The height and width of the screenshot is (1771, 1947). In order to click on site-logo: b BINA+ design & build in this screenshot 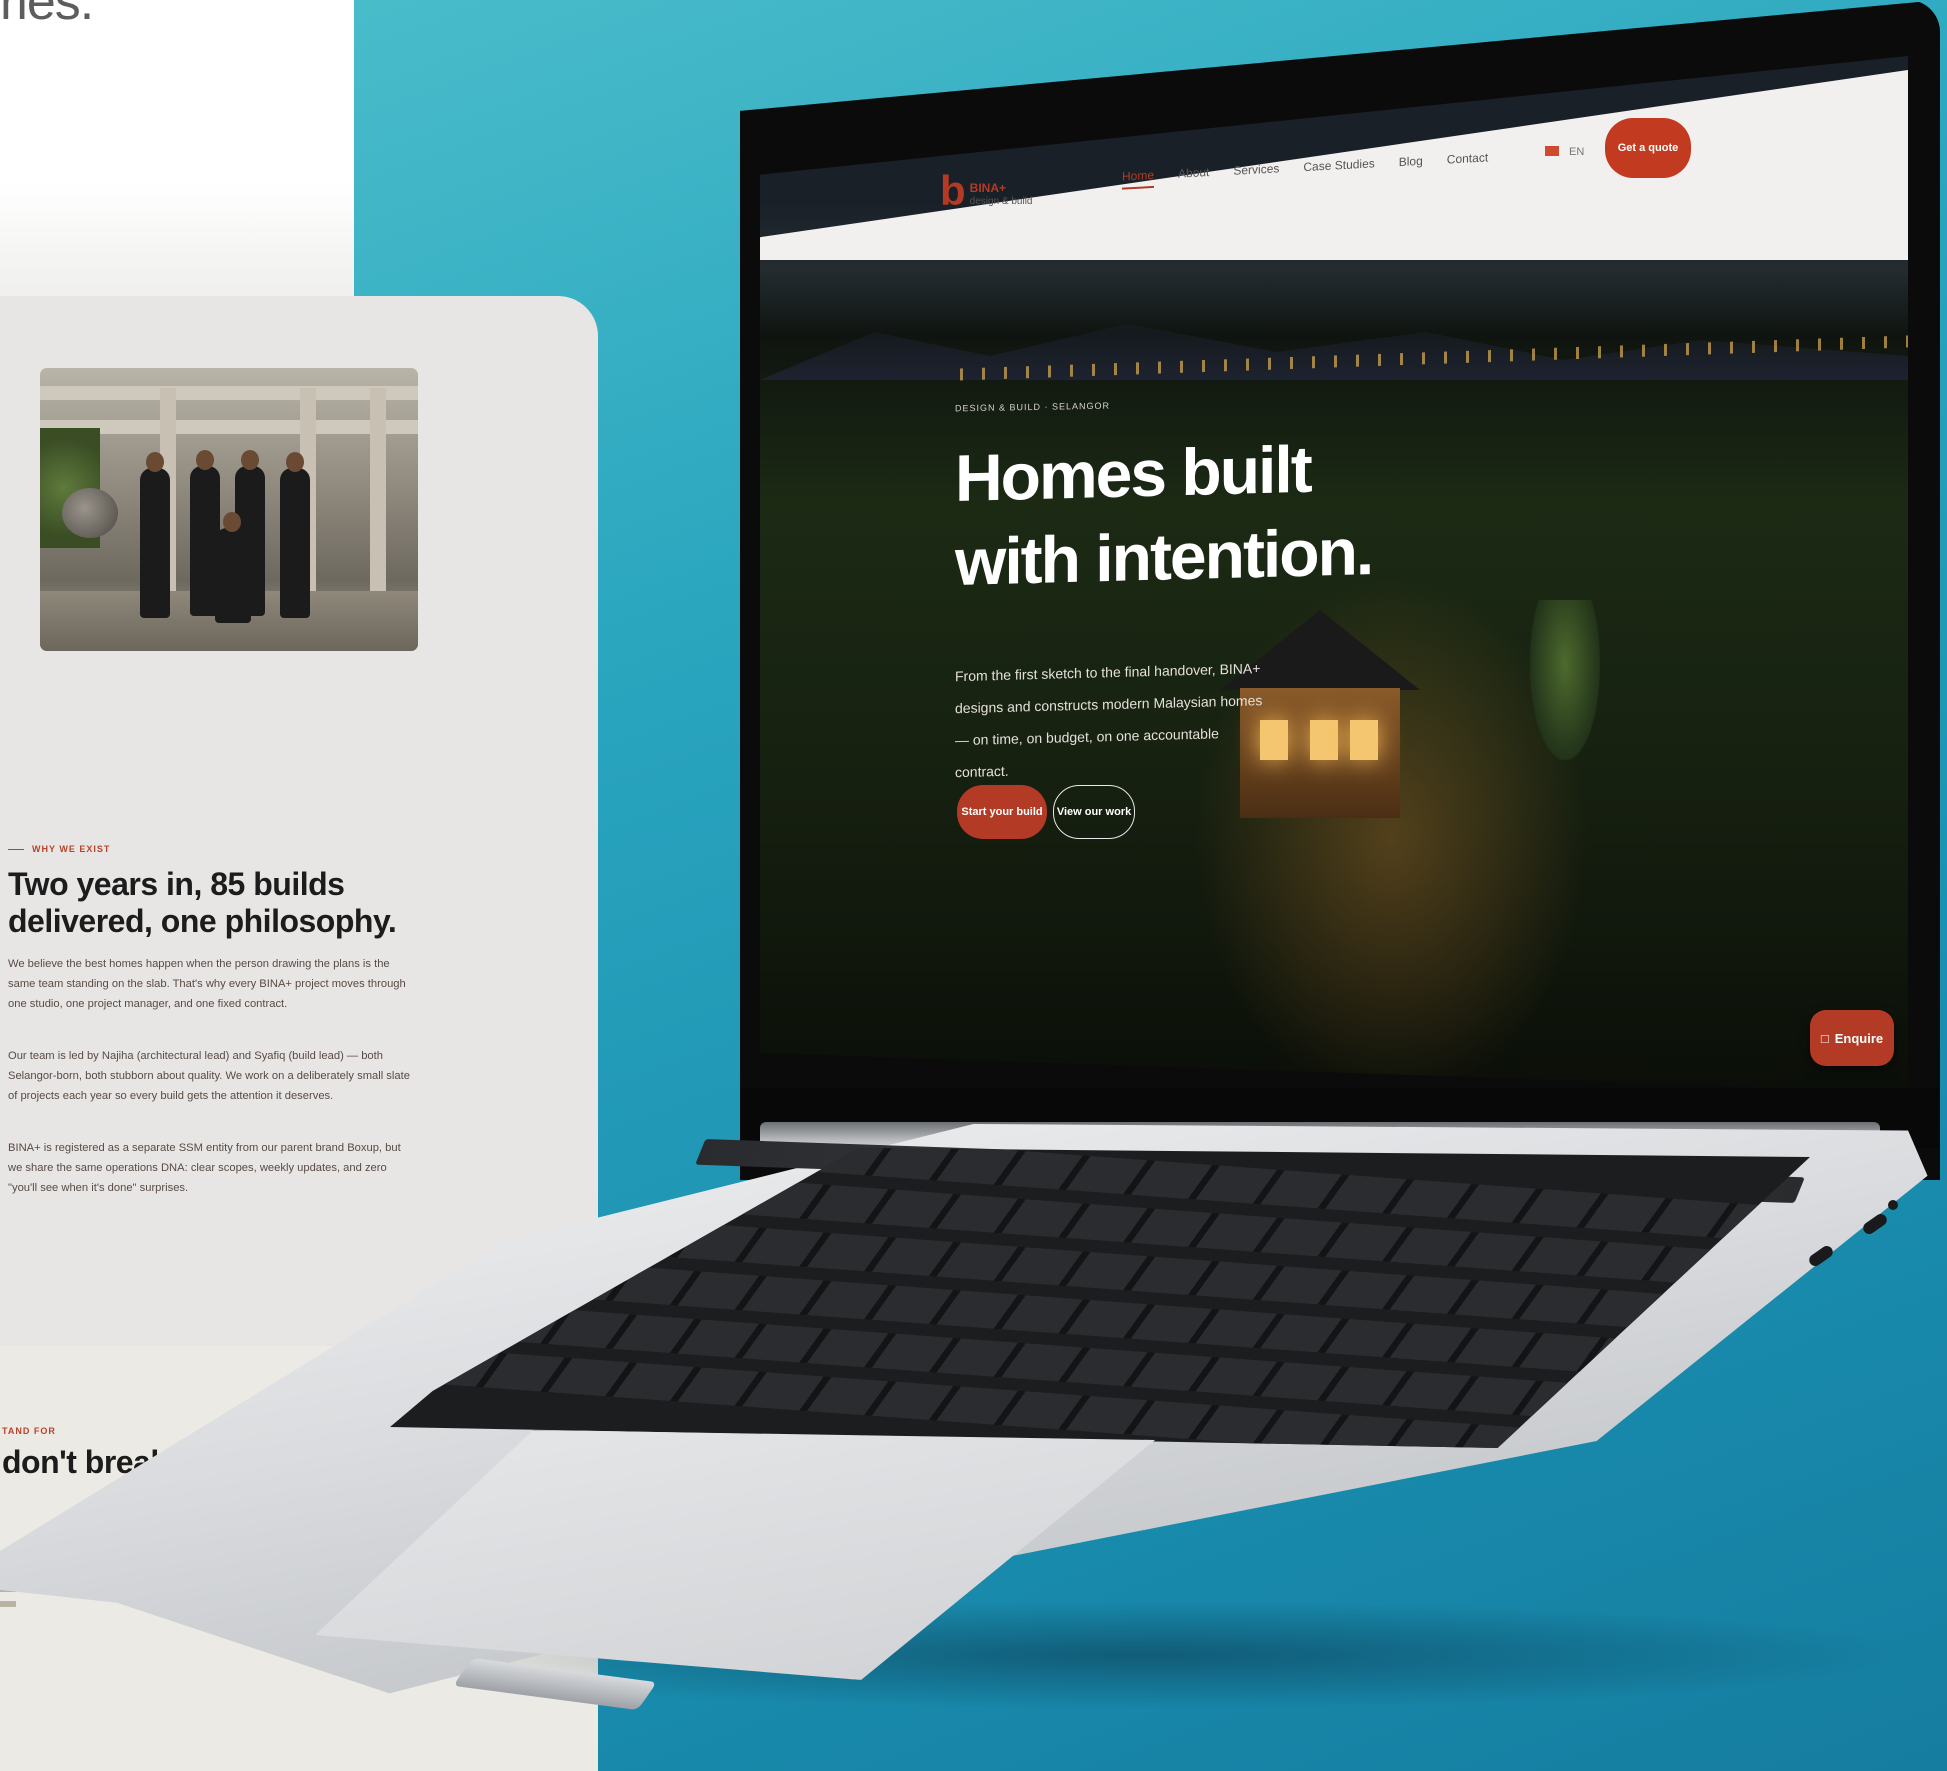, I will do `click(986, 190)`.